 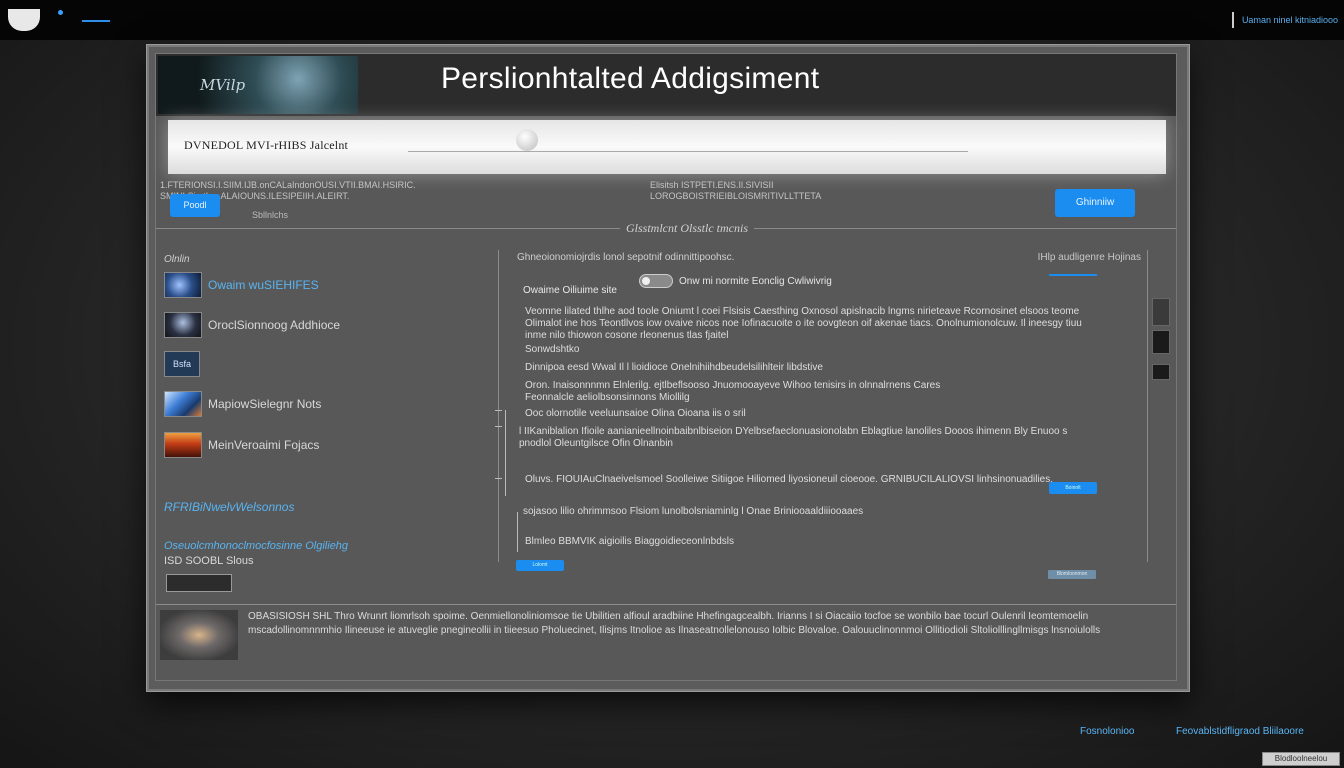 What do you see at coordinates (1073, 275) in the screenshot?
I see `active-tab-indicator` at bounding box center [1073, 275].